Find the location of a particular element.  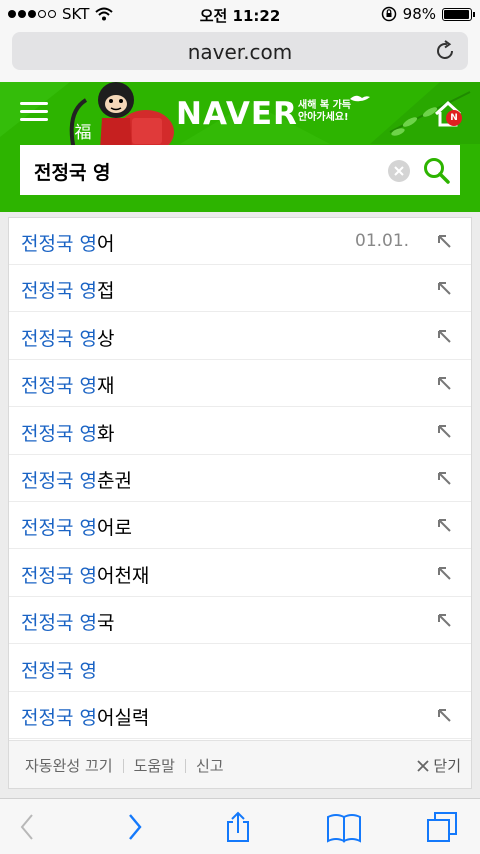

suggestion-text: 전정국 영접 is located at coordinates (67, 289).